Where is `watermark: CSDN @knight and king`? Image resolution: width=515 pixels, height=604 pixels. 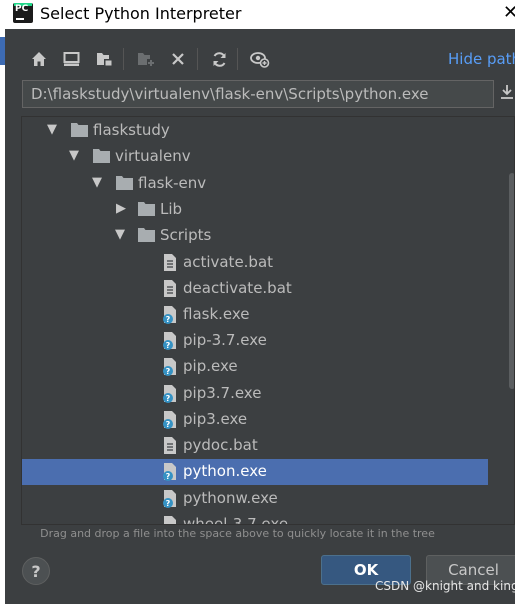 watermark: CSDN @knight and king is located at coordinates (445, 586).